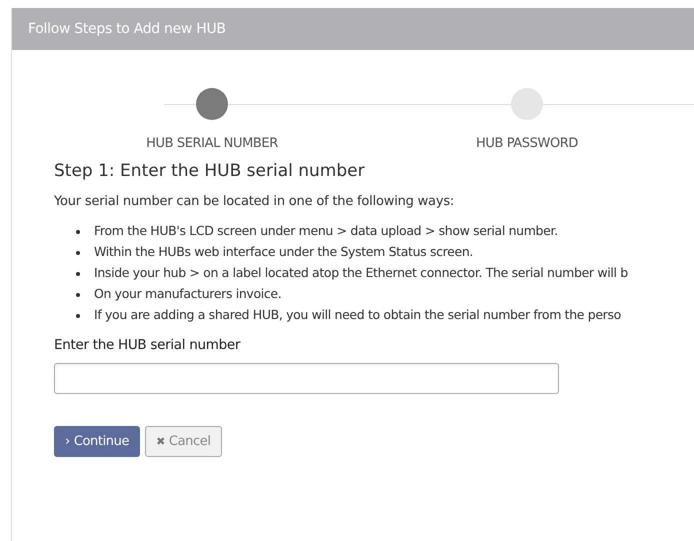 This screenshot has width=694, height=541. What do you see at coordinates (97, 442) in the screenshot?
I see `continue-button: › Continue` at bounding box center [97, 442].